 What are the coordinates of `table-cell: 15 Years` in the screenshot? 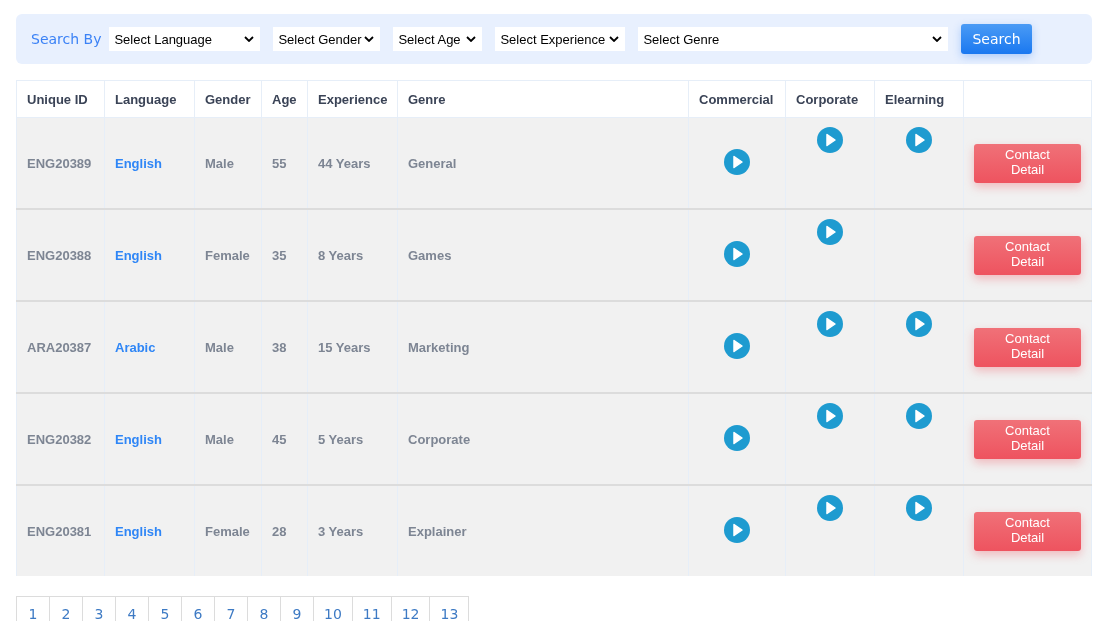 It's located at (344, 347).